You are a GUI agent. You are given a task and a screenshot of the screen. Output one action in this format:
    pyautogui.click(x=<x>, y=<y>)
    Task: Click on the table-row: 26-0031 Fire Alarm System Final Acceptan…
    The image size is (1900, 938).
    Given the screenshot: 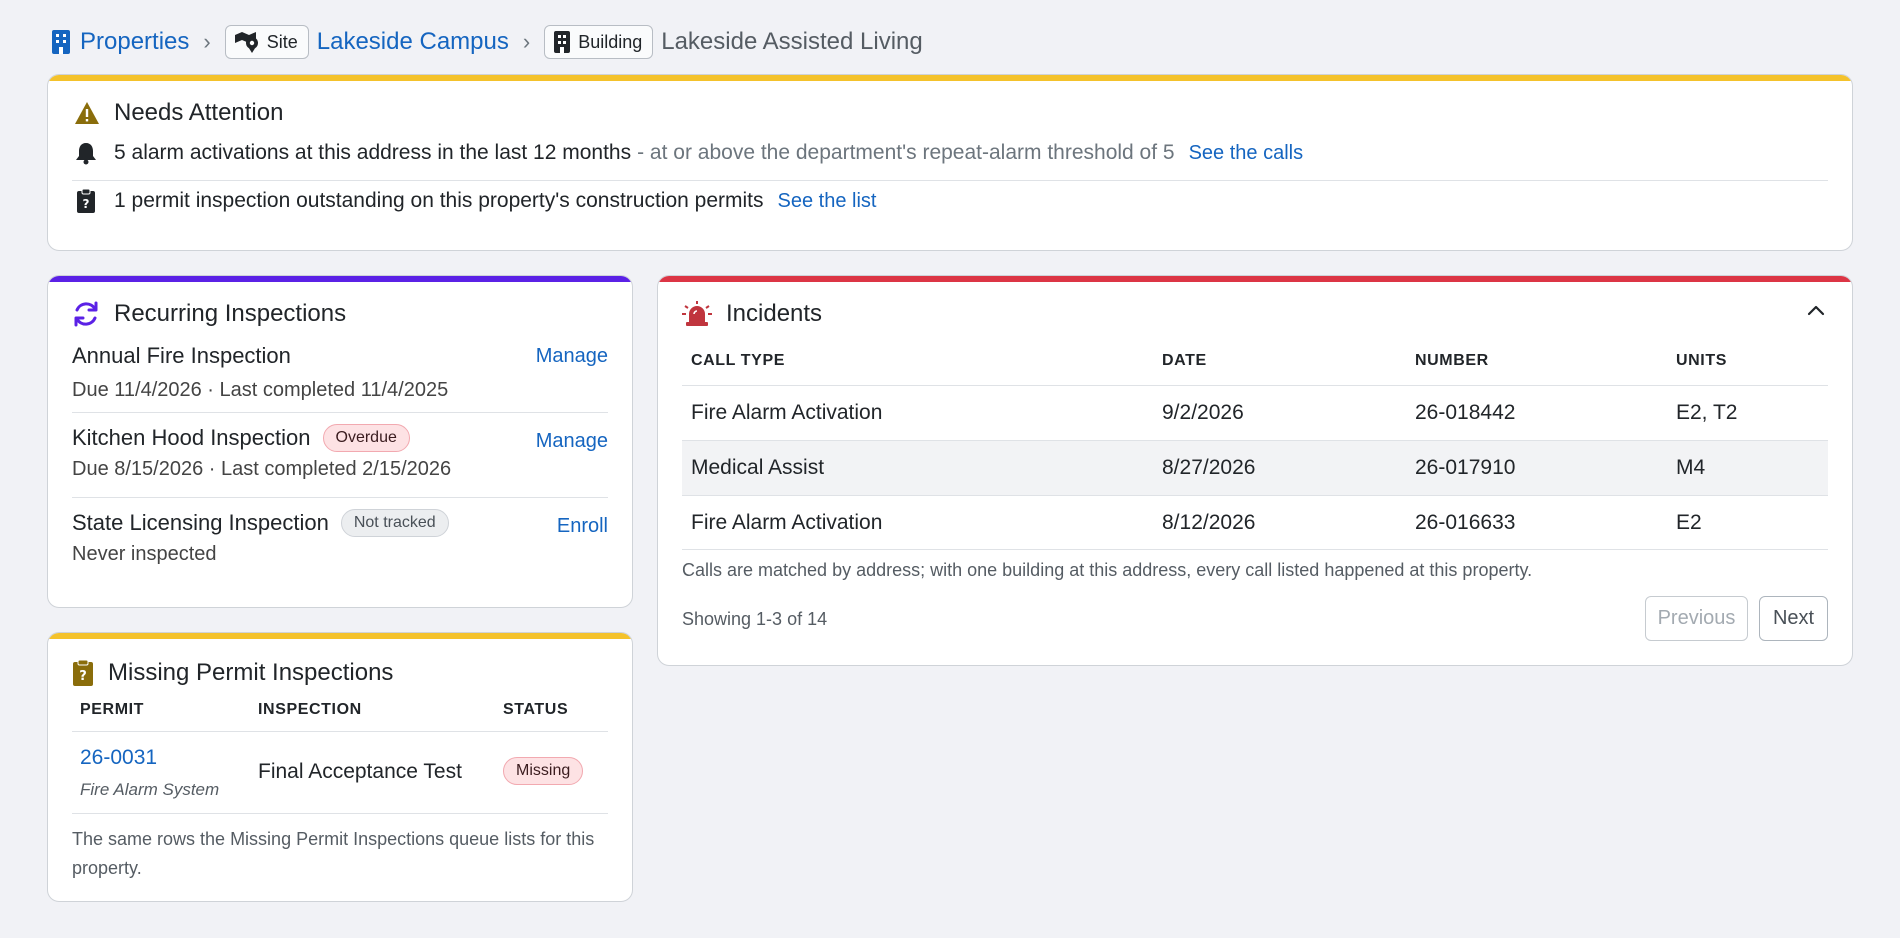 What is the action you would take?
    pyautogui.click(x=340, y=772)
    